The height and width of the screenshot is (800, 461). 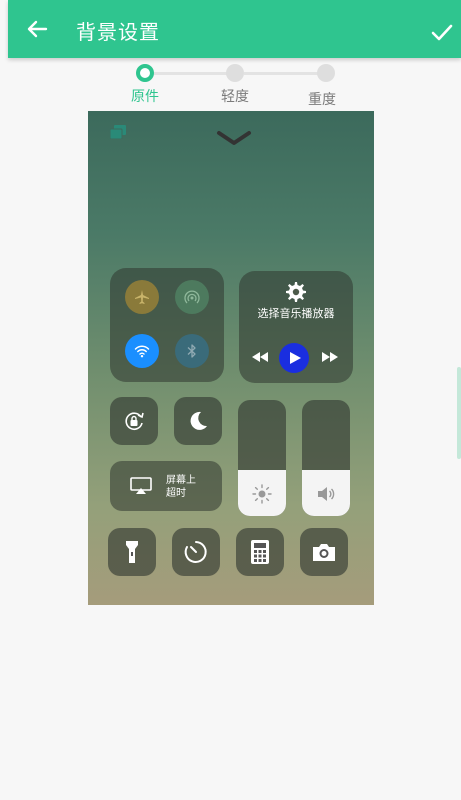 I want to click on bluetooth-icon, so click(x=192, y=351).